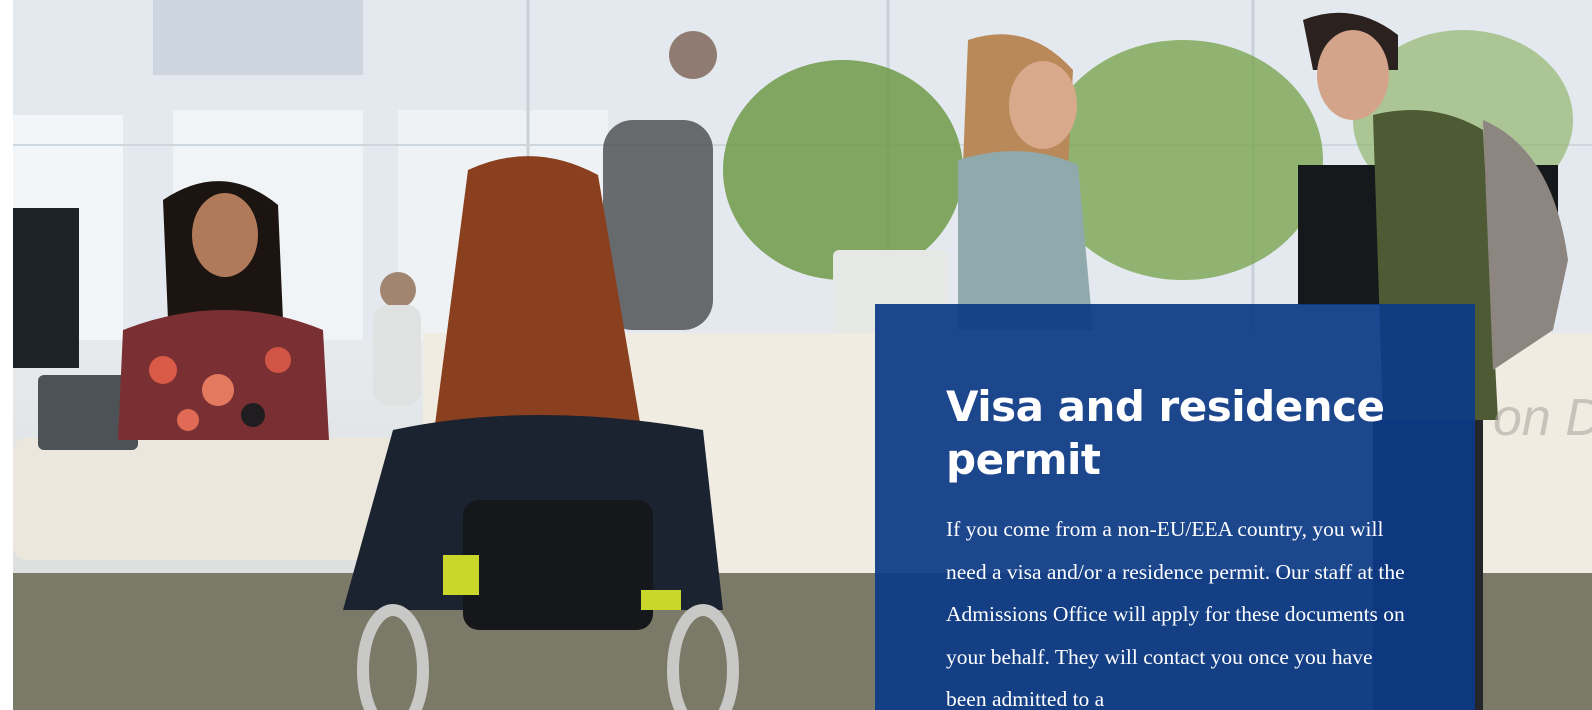 This screenshot has height=710, width=1592. Describe the element at coordinates (1542, 418) in the screenshot. I see `wall-sign-text: on D` at that location.